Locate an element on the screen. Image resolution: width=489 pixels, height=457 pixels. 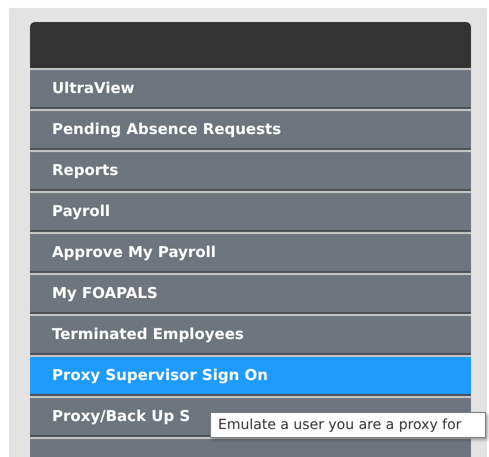
tooltip: Emulate a user you are a proxy for is located at coordinates (348, 425).